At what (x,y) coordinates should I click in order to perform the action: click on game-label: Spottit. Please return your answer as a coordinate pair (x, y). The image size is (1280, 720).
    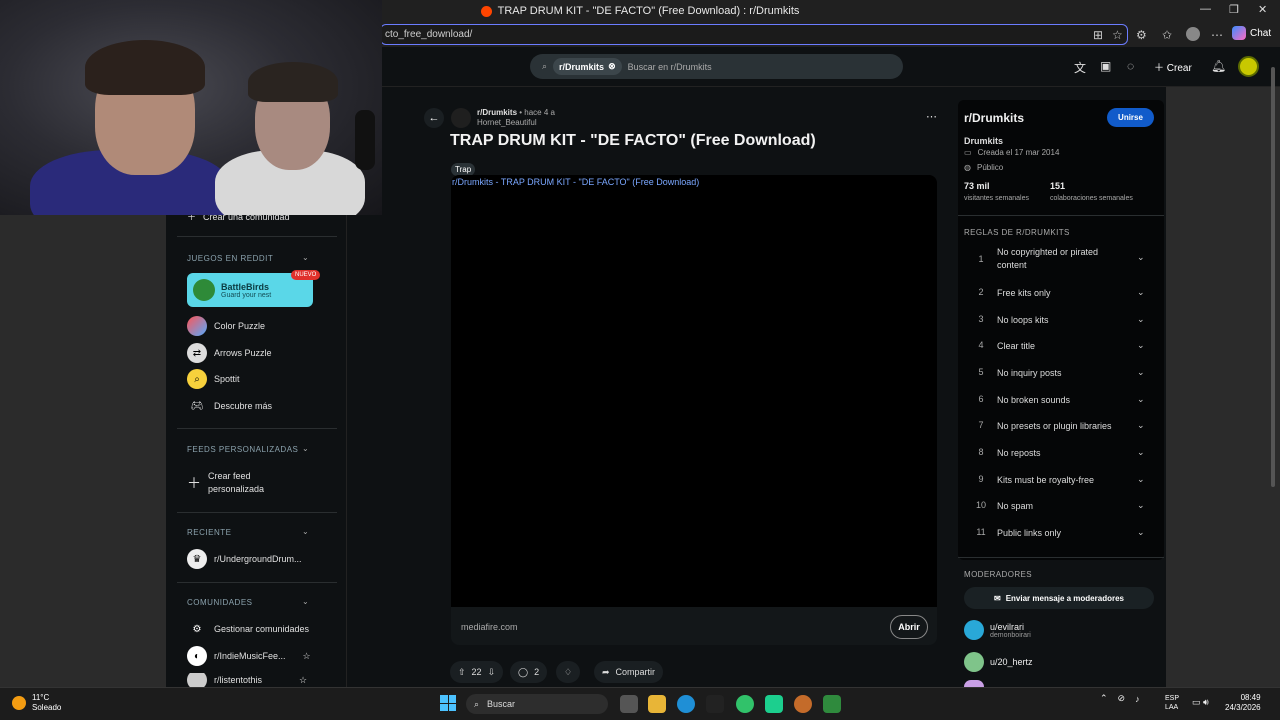
    Looking at the image, I should click on (227, 379).